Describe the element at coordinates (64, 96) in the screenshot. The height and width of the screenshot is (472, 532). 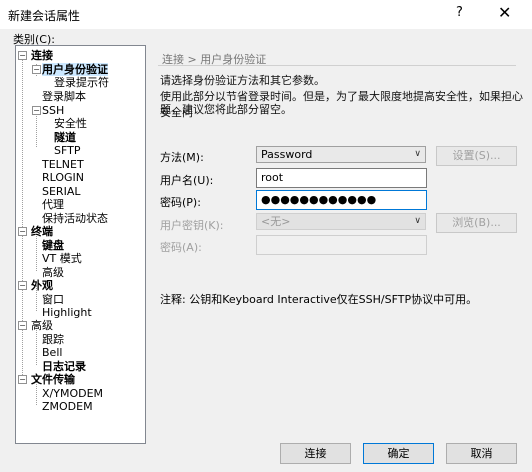
I see `tree-item-login-script: 登录脚本` at that location.